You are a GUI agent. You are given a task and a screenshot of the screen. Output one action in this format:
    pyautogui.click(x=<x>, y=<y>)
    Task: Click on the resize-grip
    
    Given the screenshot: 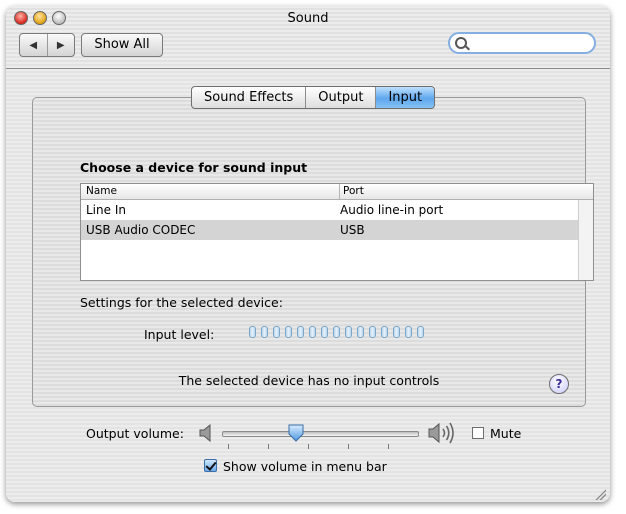 What is the action you would take?
    pyautogui.click(x=600, y=494)
    